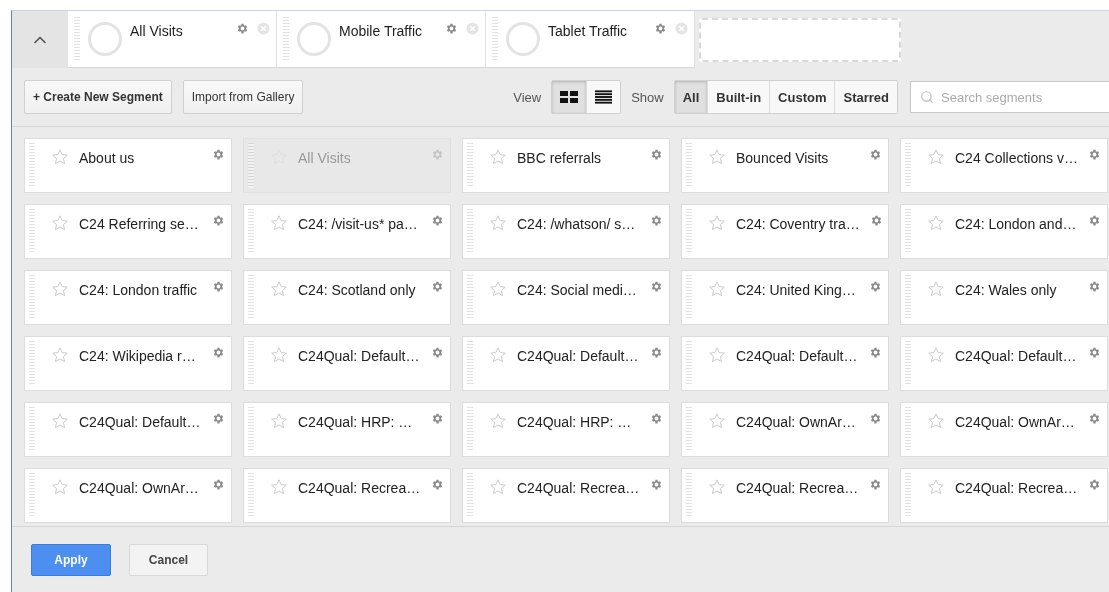 The width and height of the screenshot is (1109, 592). I want to click on segment-card: Bounced Visits, so click(785, 165).